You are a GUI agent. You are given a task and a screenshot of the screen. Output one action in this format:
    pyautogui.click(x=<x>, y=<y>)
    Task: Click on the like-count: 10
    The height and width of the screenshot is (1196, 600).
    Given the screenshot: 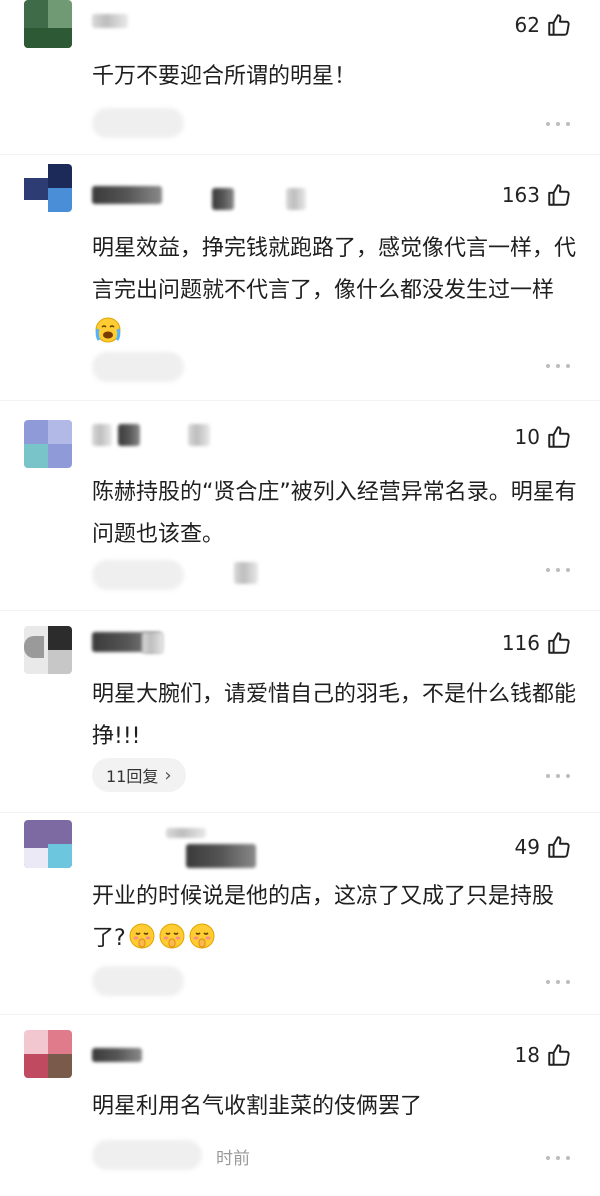 What is the action you would take?
    pyautogui.click(x=527, y=437)
    